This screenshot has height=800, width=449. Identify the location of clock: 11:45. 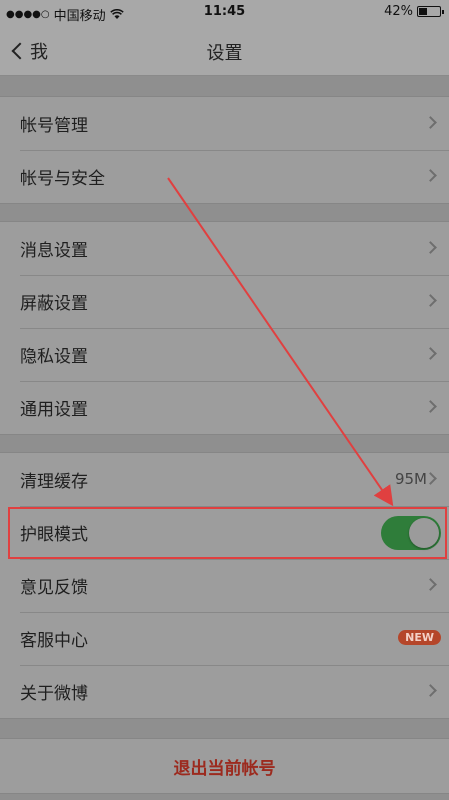
(224, 11).